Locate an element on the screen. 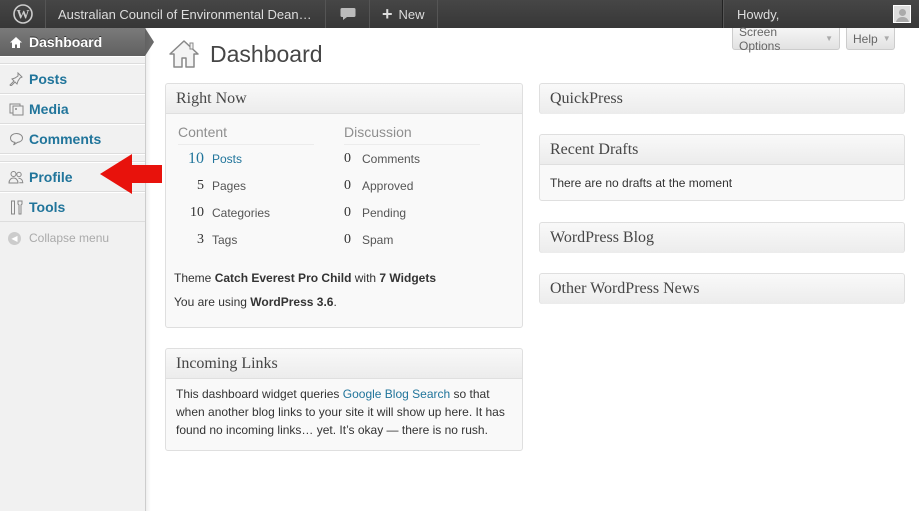 The height and width of the screenshot is (511, 919). screen-options-label: Screen Options is located at coordinates (760, 38).